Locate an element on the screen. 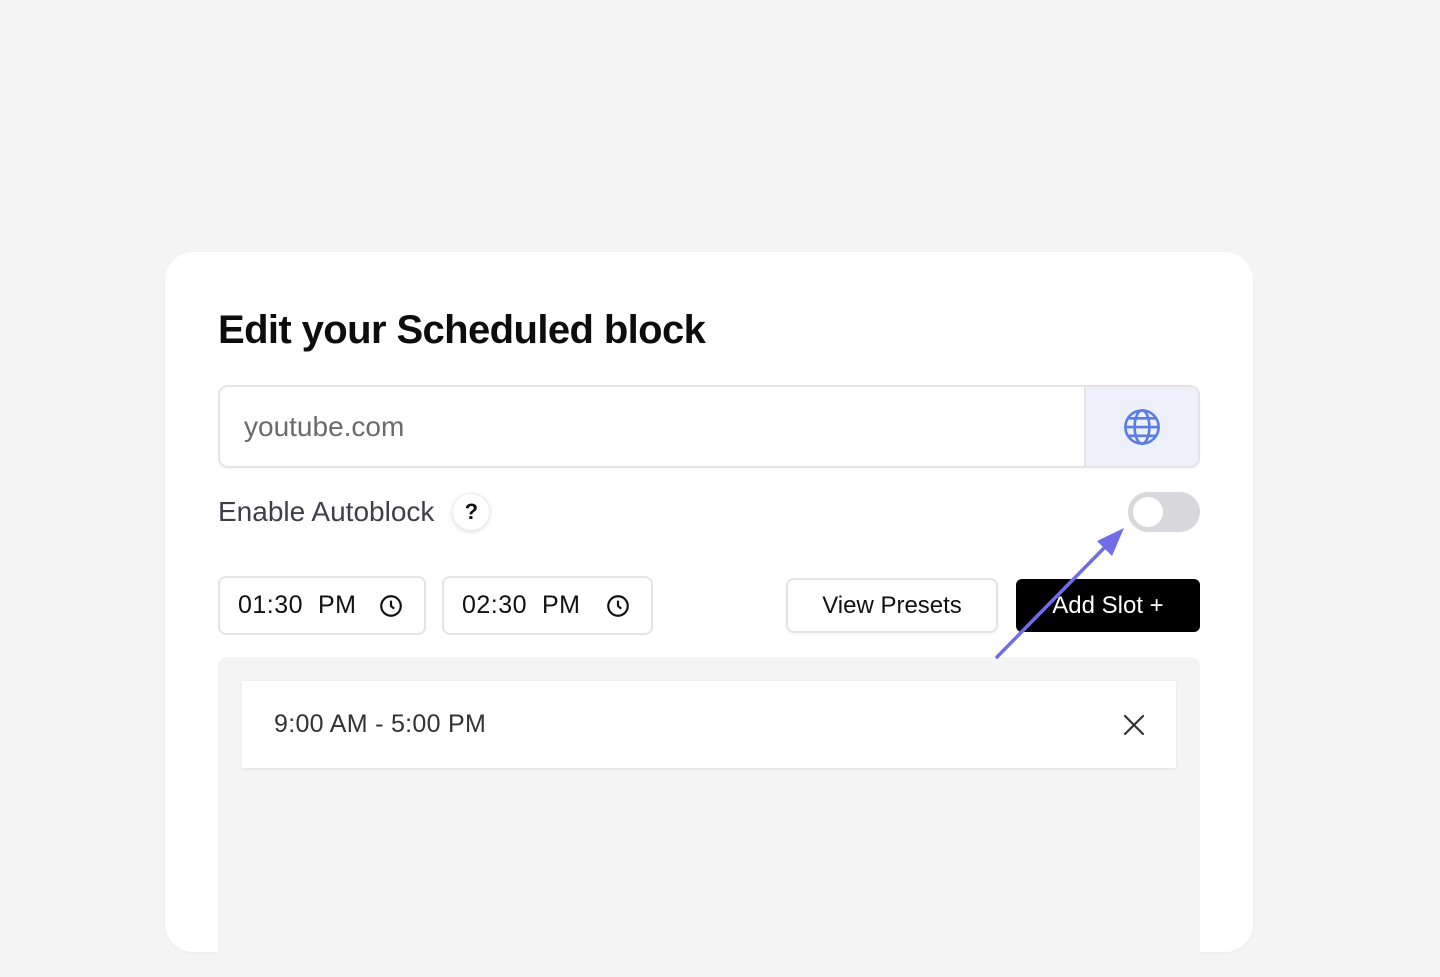 The height and width of the screenshot is (977, 1440). autoblock-row: Enable Autoblock ? is located at coordinates (709, 512).